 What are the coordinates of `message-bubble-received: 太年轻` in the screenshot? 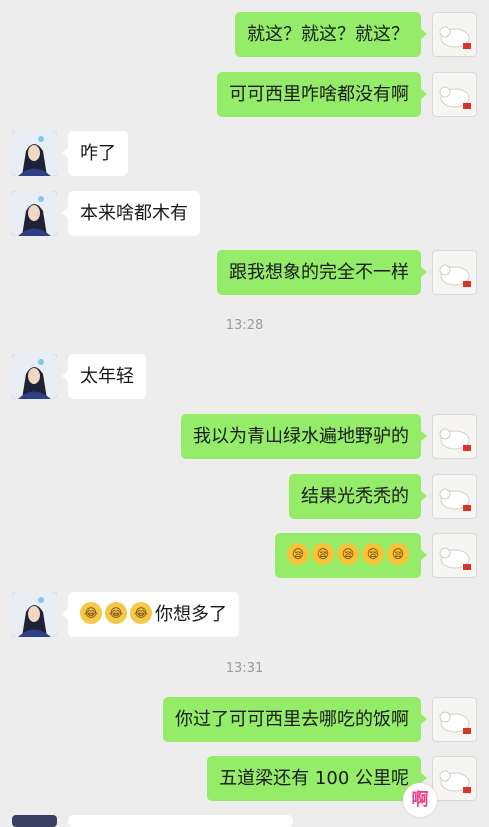 It's located at (104, 376).